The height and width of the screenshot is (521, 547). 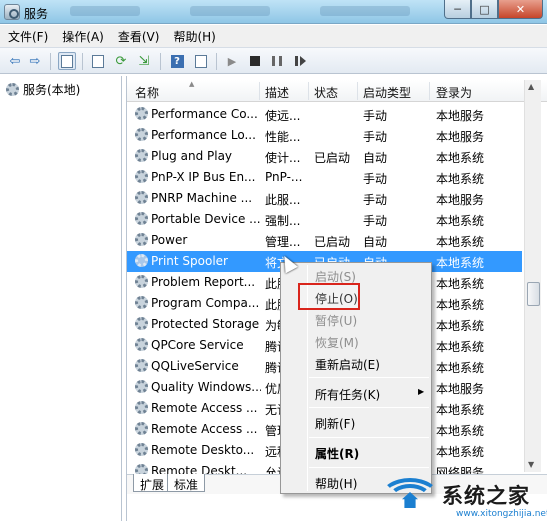 I want to click on menu-item-help: 帮助(H), so click(x=336, y=483).